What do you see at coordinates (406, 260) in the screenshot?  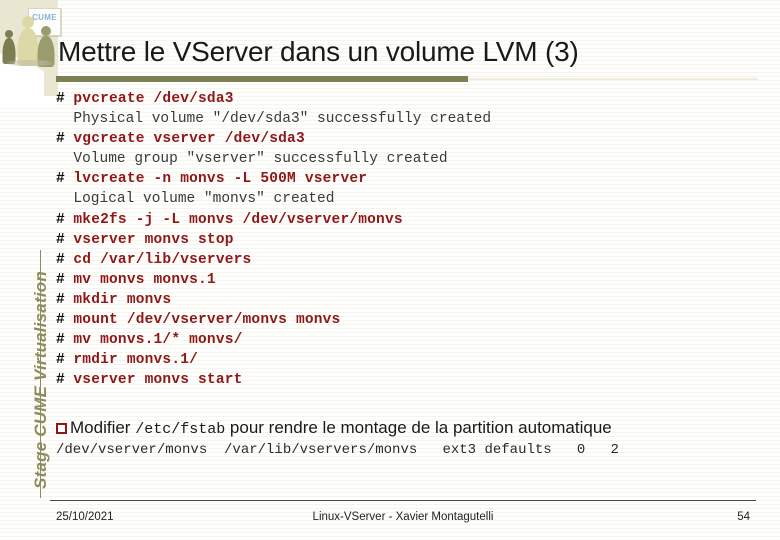 I see `terminal-command-line: # cd /var/lib/vservers` at bounding box center [406, 260].